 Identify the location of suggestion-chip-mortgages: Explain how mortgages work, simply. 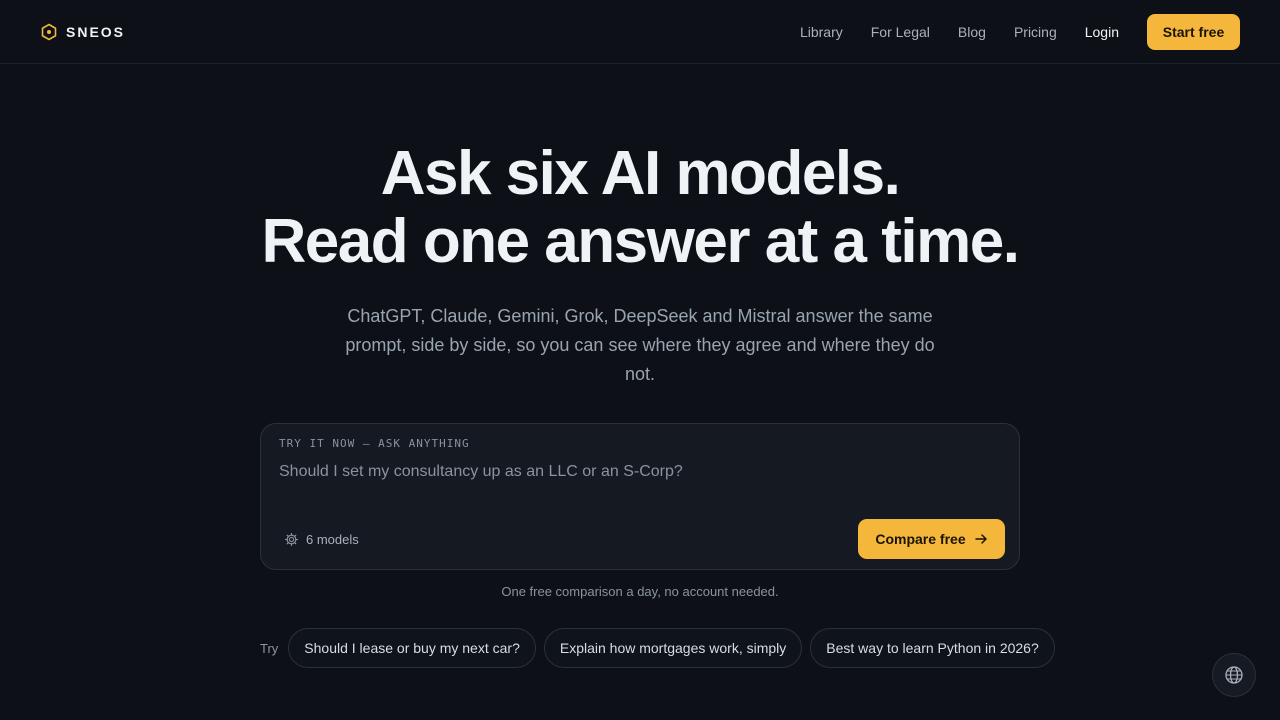
(673, 648).